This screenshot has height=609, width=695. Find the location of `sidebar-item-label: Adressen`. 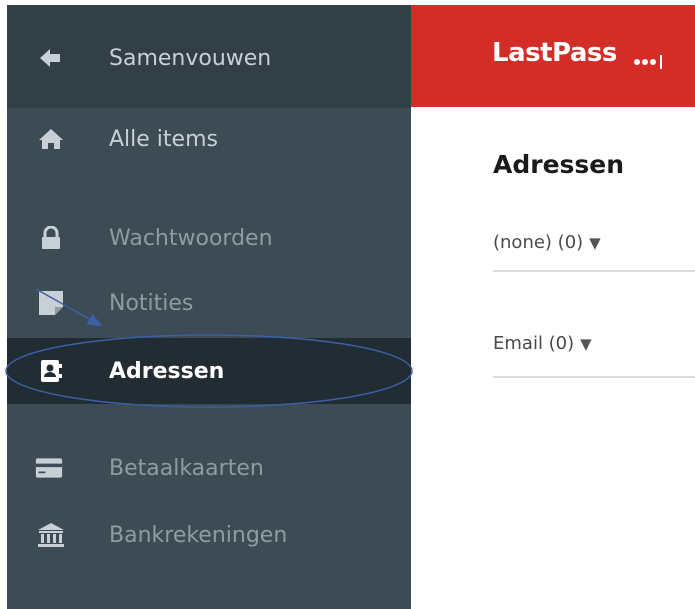

sidebar-item-label: Adressen is located at coordinates (167, 371).